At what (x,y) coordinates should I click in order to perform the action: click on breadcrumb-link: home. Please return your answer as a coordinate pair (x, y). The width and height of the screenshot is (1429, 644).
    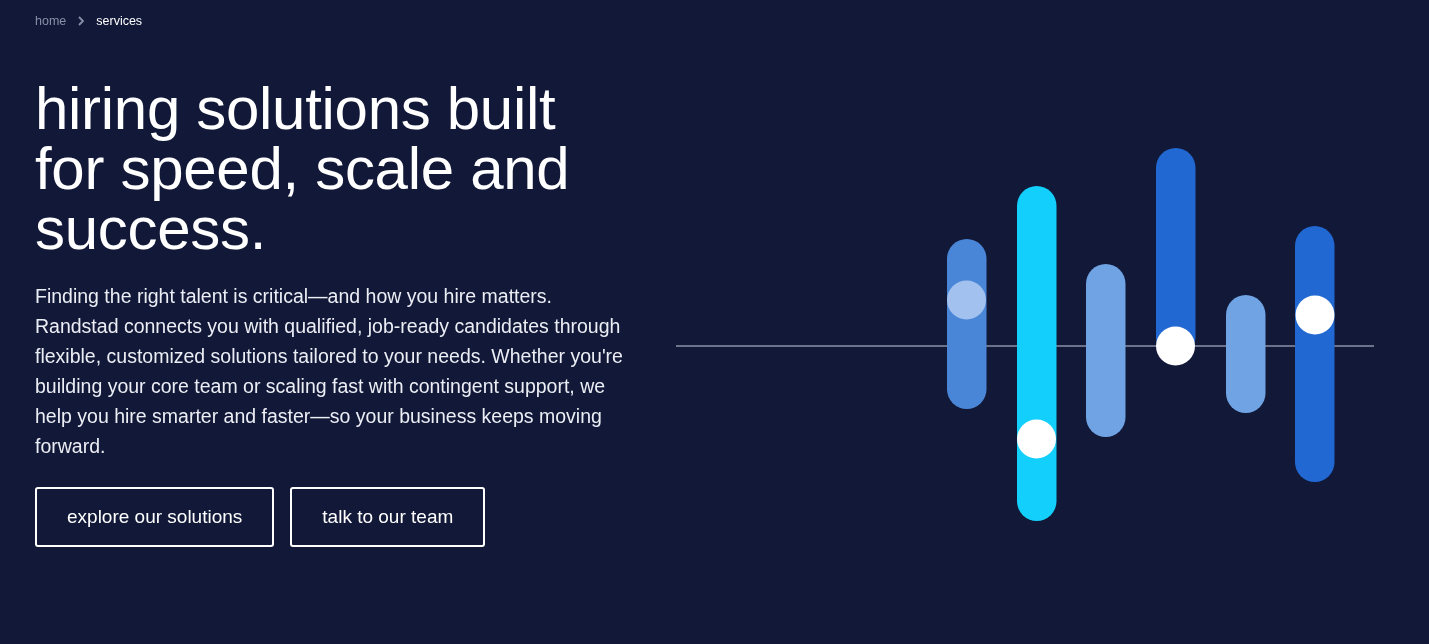
    Looking at the image, I should click on (51, 21).